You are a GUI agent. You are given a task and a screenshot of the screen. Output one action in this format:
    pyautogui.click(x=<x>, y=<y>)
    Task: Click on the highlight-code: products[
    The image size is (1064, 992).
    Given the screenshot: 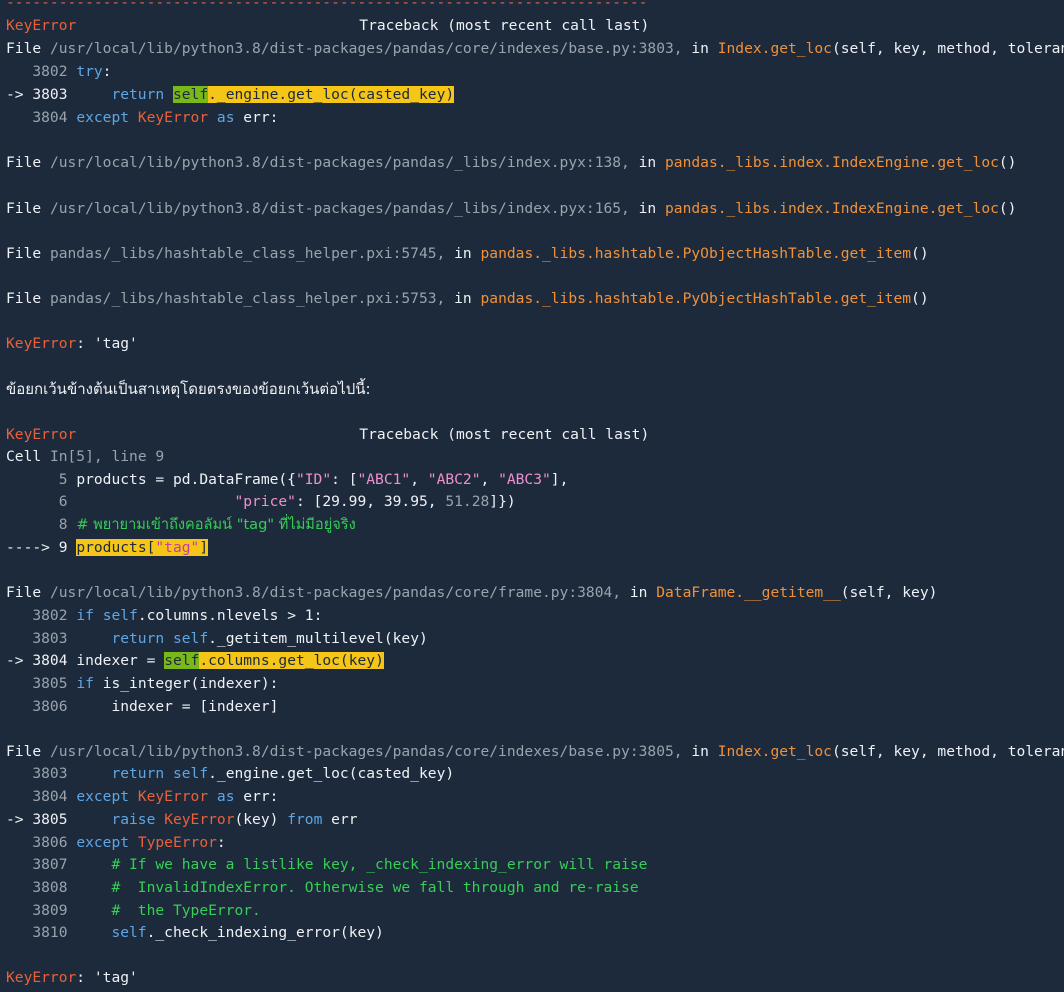 What is the action you would take?
    pyautogui.click(x=116, y=547)
    